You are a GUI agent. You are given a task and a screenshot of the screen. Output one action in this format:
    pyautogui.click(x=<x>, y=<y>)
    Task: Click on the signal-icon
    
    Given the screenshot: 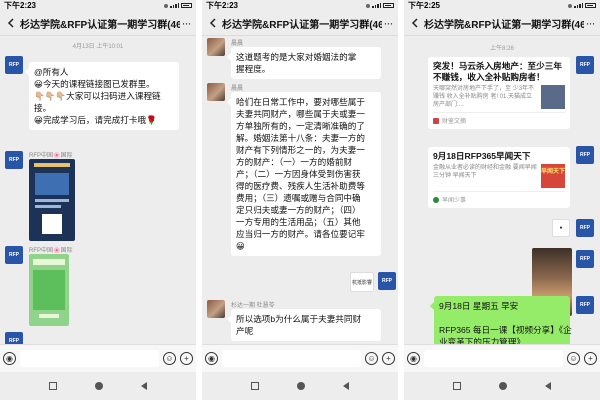 What is the action you would take?
    pyautogui.click(x=174, y=5)
    